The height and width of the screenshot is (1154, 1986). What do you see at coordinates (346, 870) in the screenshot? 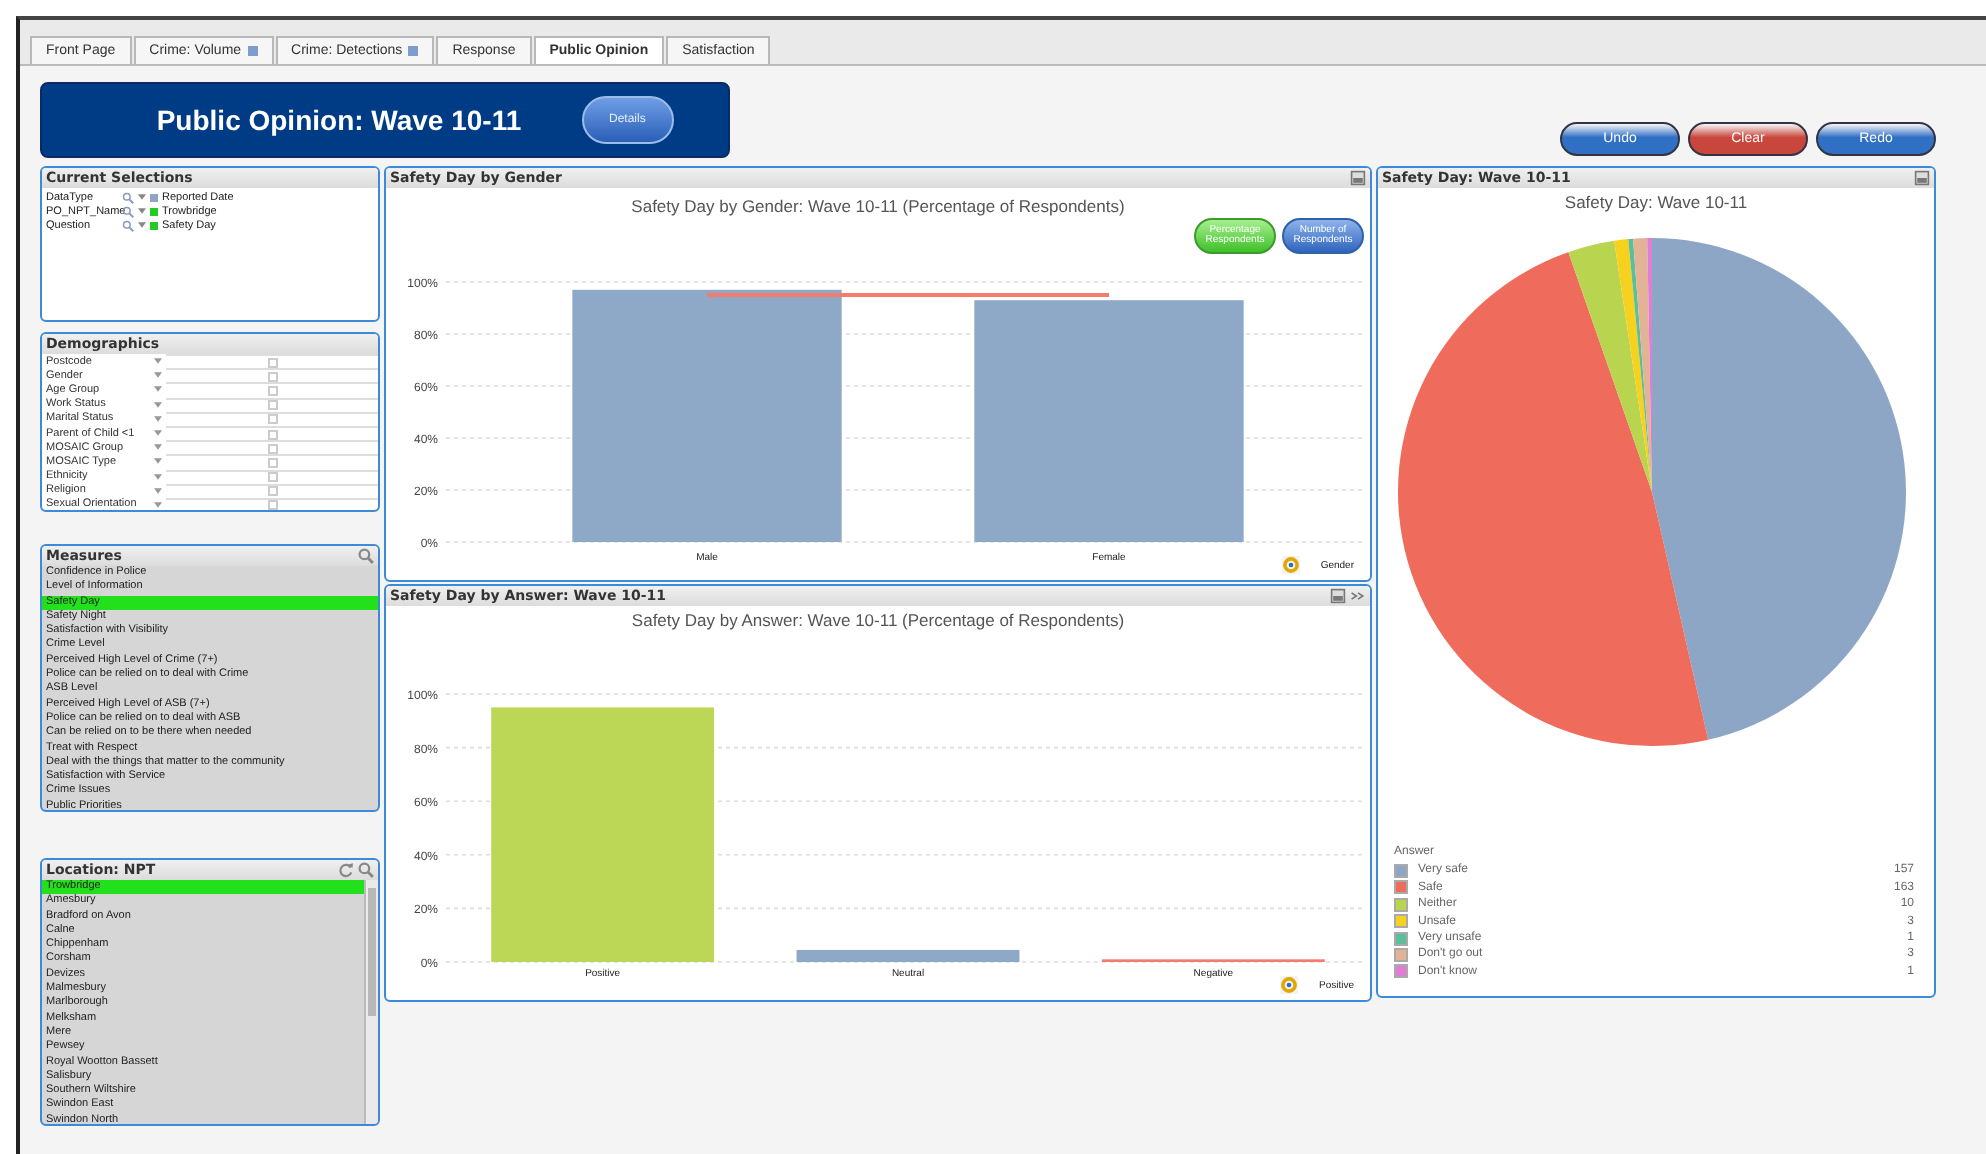
I see `refresh-icon` at bounding box center [346, 870].